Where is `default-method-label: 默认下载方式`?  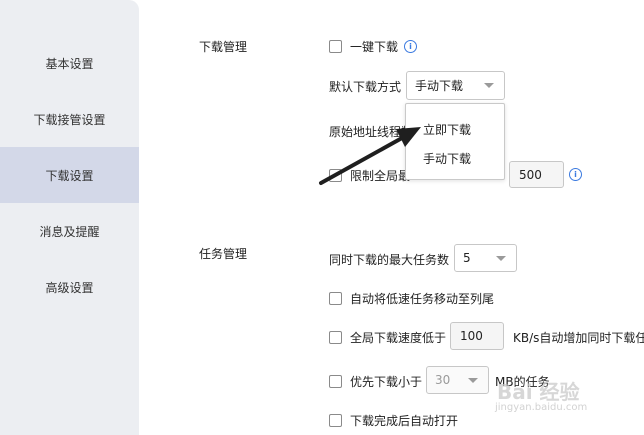 default-method-label: 默认下载方式 is located at coordinates (365, 87).